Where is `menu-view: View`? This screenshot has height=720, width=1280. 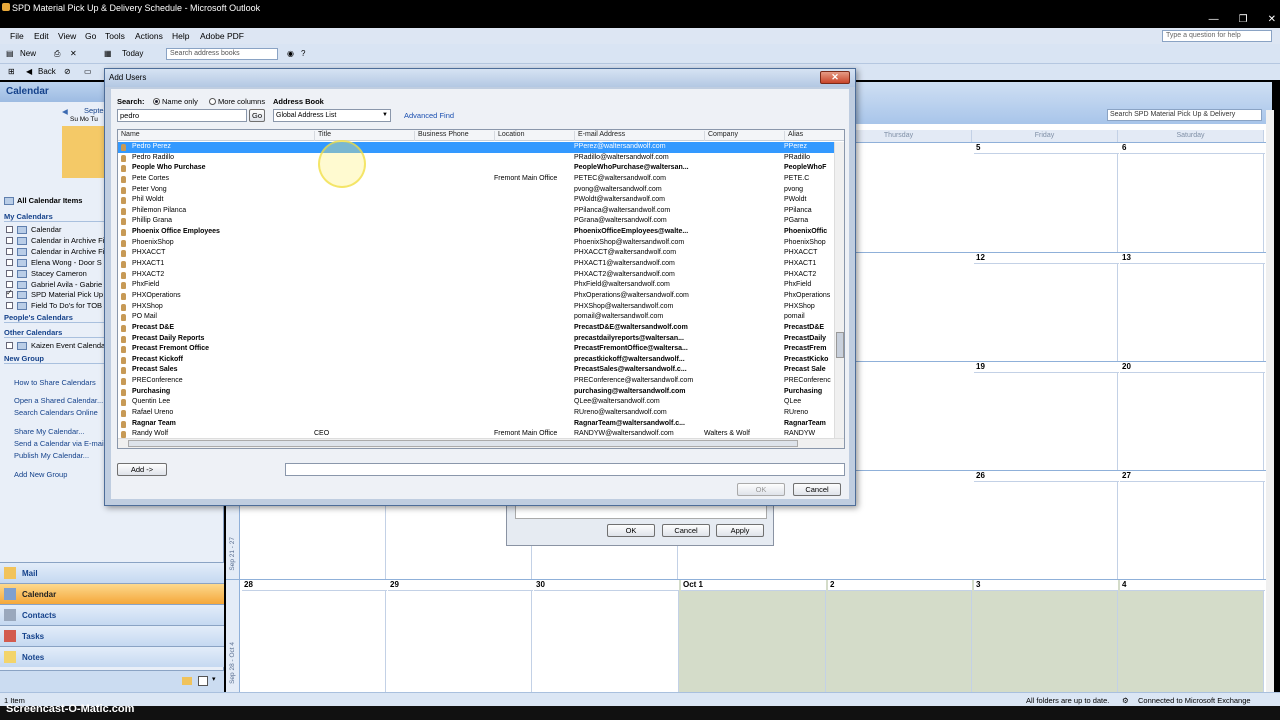 menu-view: View is located at coordinates (67, 36).